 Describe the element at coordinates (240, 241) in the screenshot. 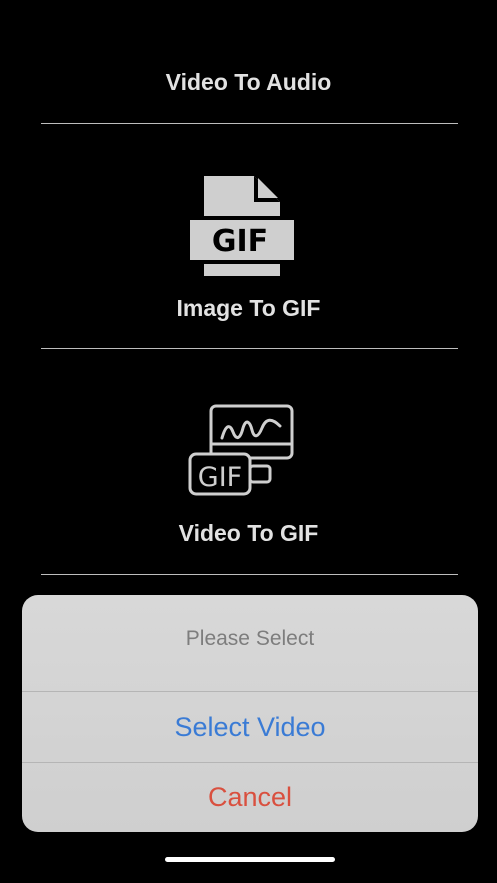

I see `gif-badge-text: GIF` at that location.